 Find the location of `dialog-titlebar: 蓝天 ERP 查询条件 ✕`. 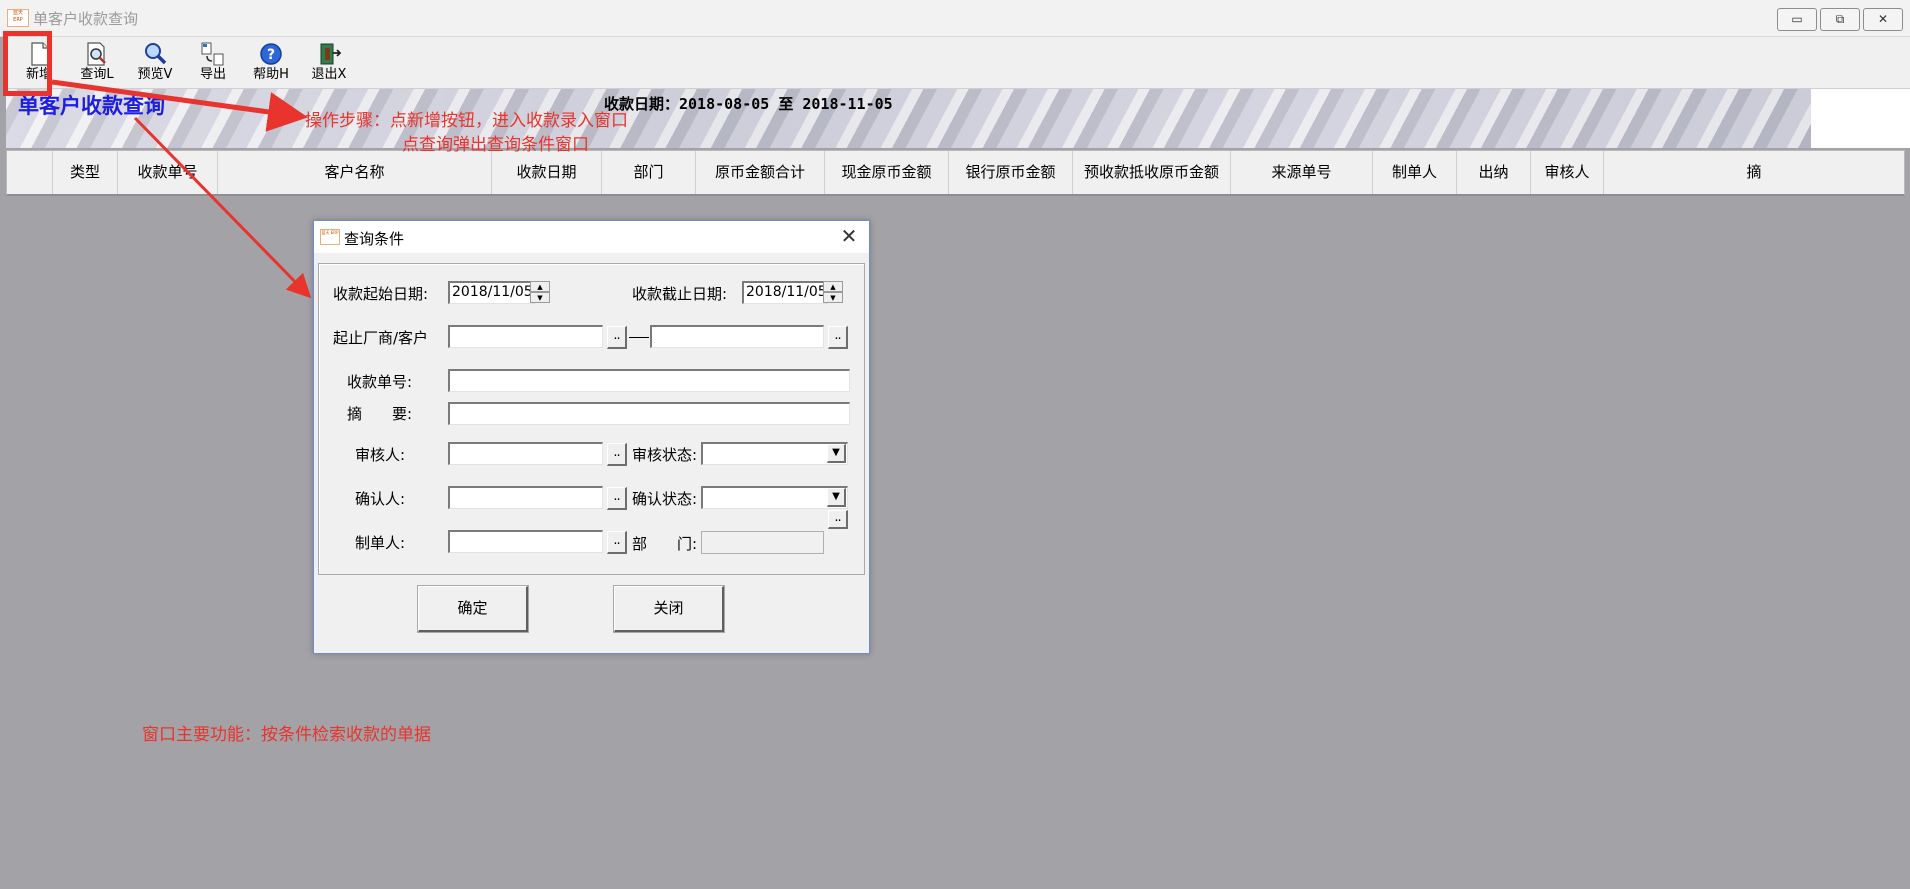

dialog-titlebar: 蓝天 ERP 查询条件 ✕ is located at coordinates (591, 237).